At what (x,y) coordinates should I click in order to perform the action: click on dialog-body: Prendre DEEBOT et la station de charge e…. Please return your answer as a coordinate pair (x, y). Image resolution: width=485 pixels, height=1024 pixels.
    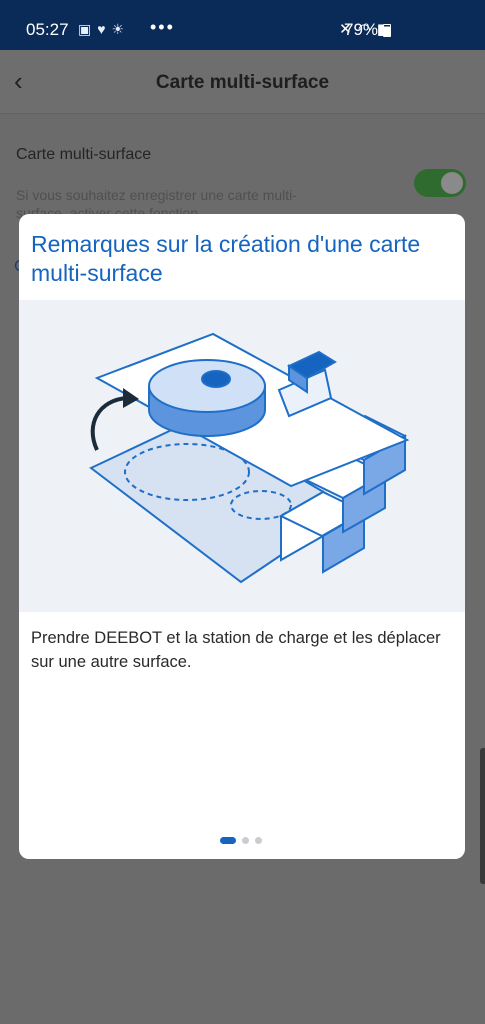
    Looking at the image, I should click on (236, 650).